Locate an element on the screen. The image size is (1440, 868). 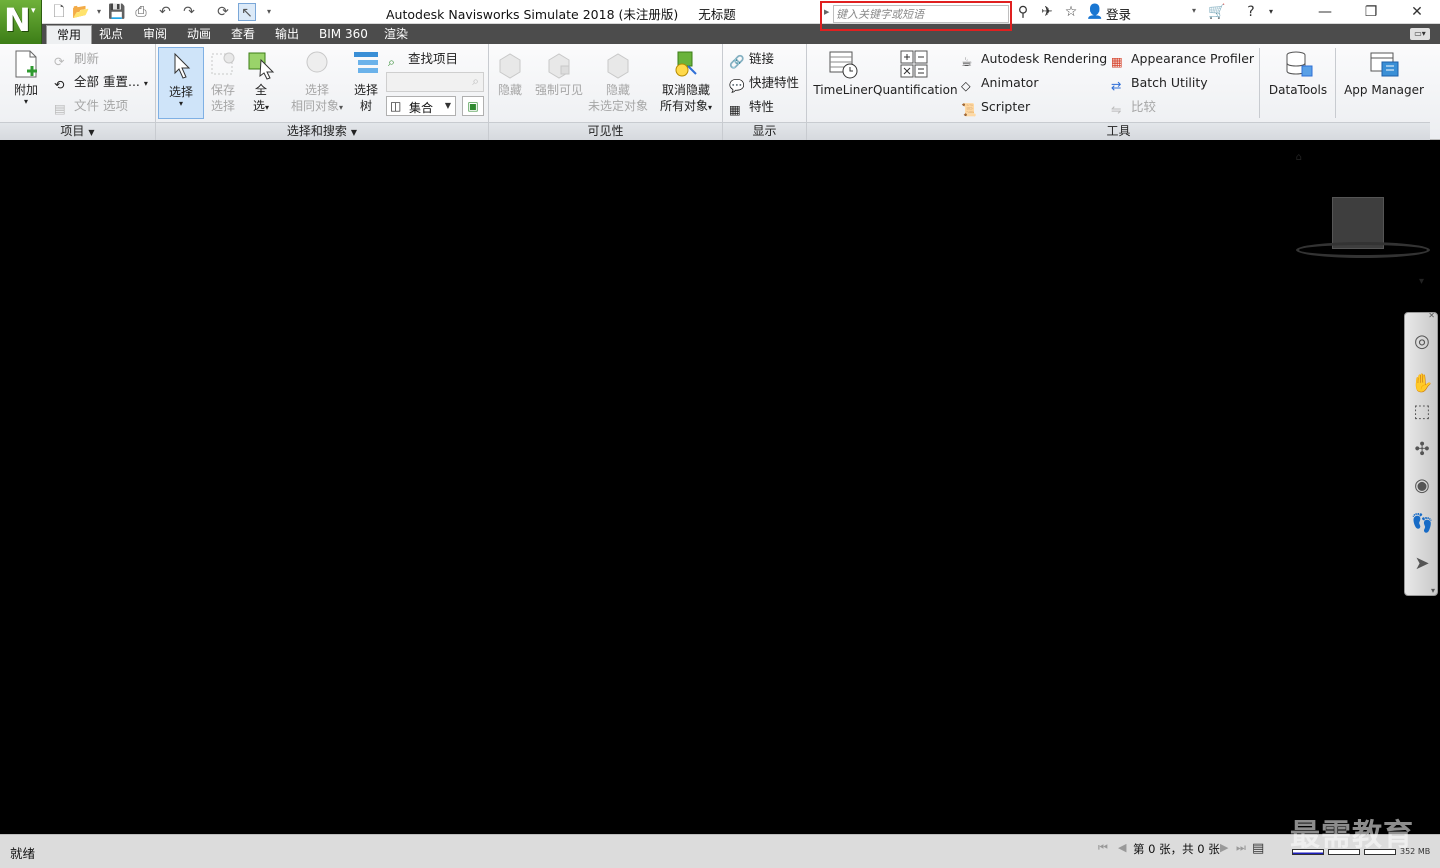
autodesk-rendering-button: ☕ Autodesk Rendering is located at coordinates (1034, 59).